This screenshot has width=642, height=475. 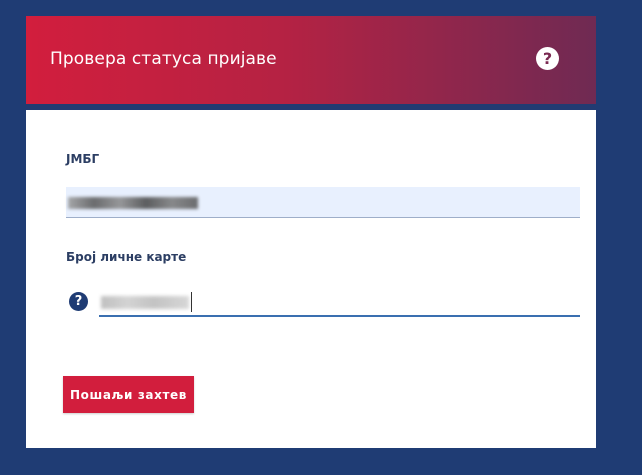 What do you see at coordinates (163, 59) in the screenshot?
I see `page-title: Провера статуса пријаве` at bounding box center [163, 59].